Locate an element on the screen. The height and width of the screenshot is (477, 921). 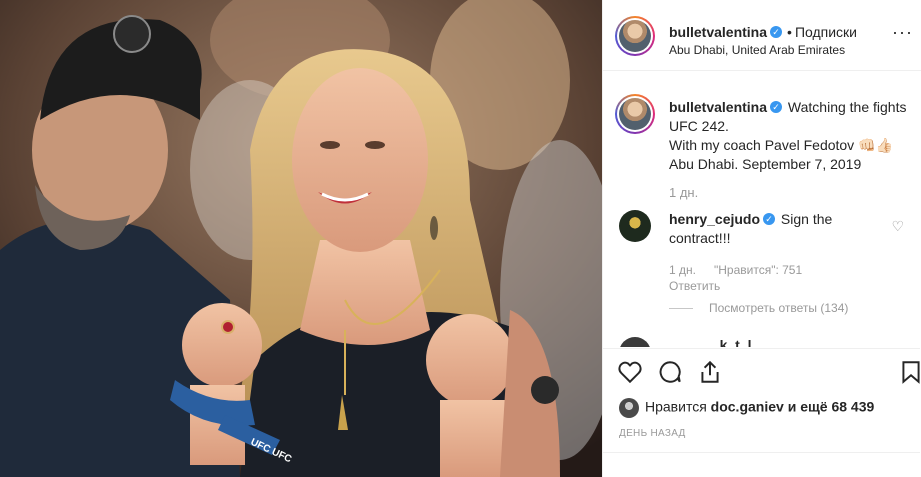
caption-line: Abu Dhabi. September 7, 2019 is located at coordinates (765, 164).